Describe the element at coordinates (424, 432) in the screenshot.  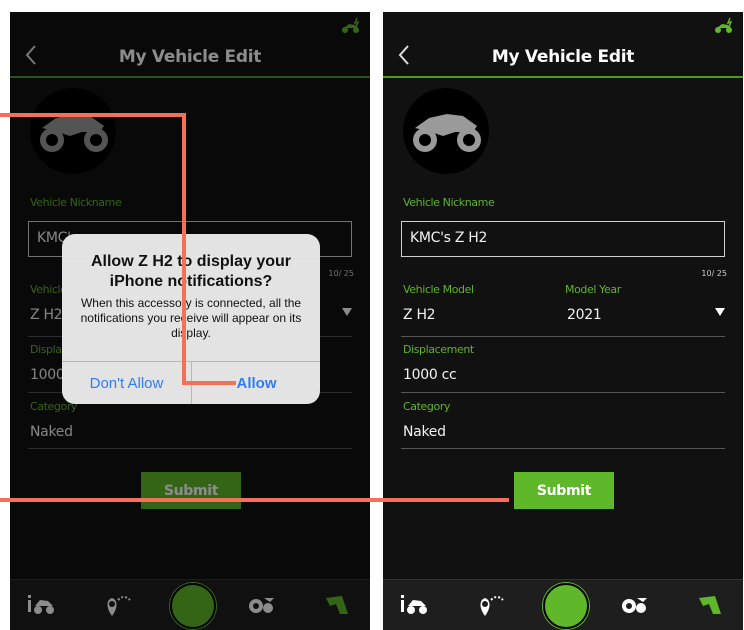
I see `category-value: Naked` at that location.